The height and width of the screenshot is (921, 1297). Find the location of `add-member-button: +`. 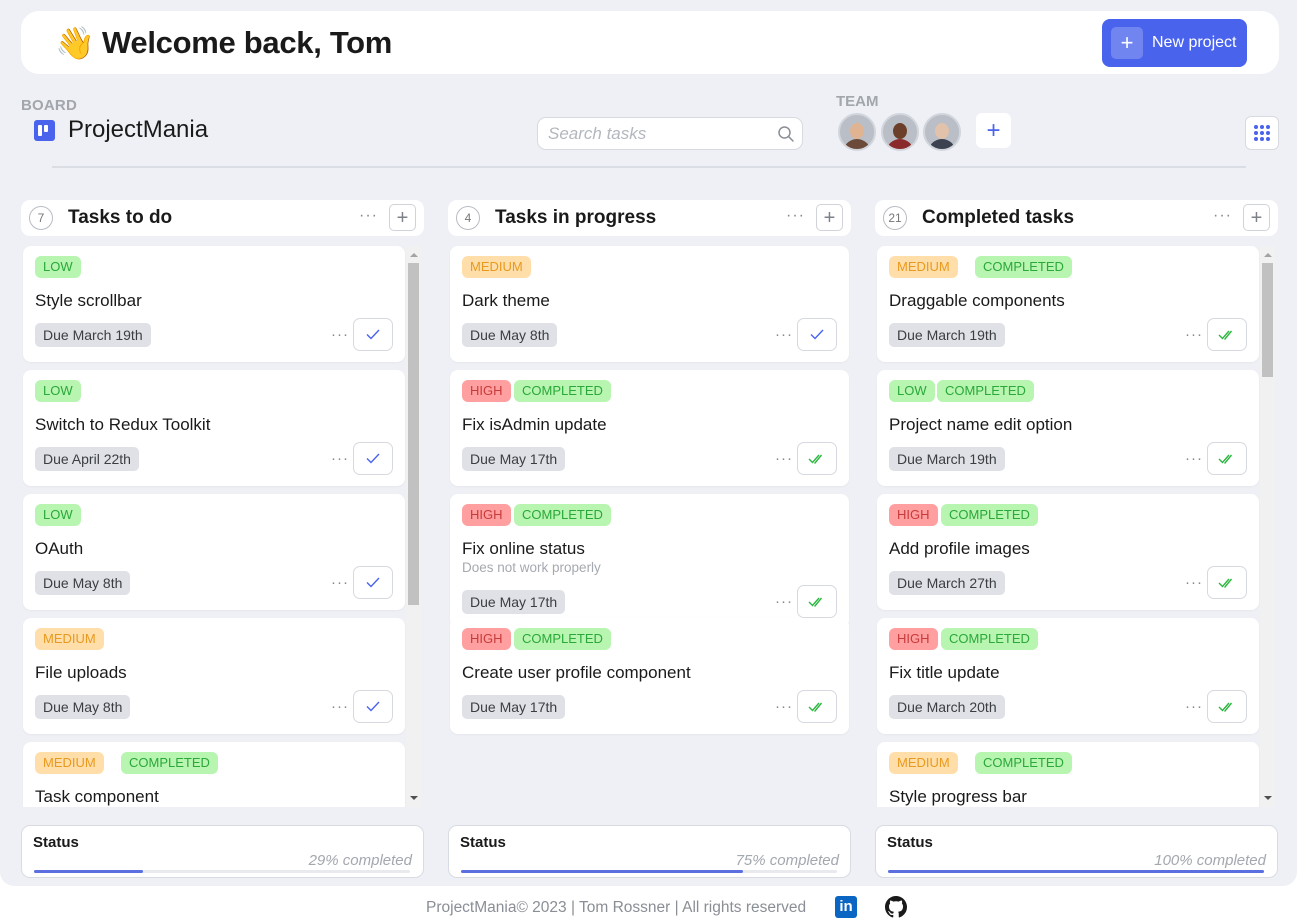

add-member-button: + is located at coordinates (993, 130).